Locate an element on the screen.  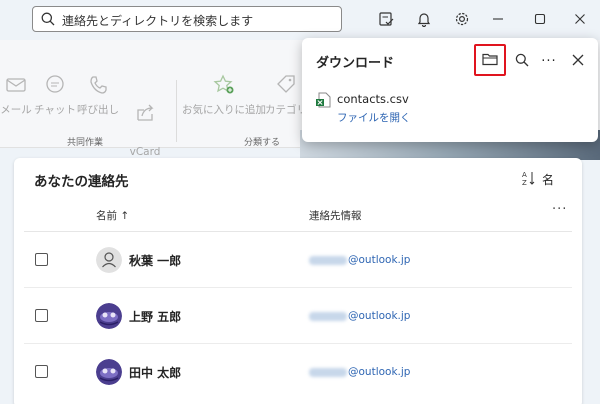
maximize-icon is located at coordinates (540, 19).